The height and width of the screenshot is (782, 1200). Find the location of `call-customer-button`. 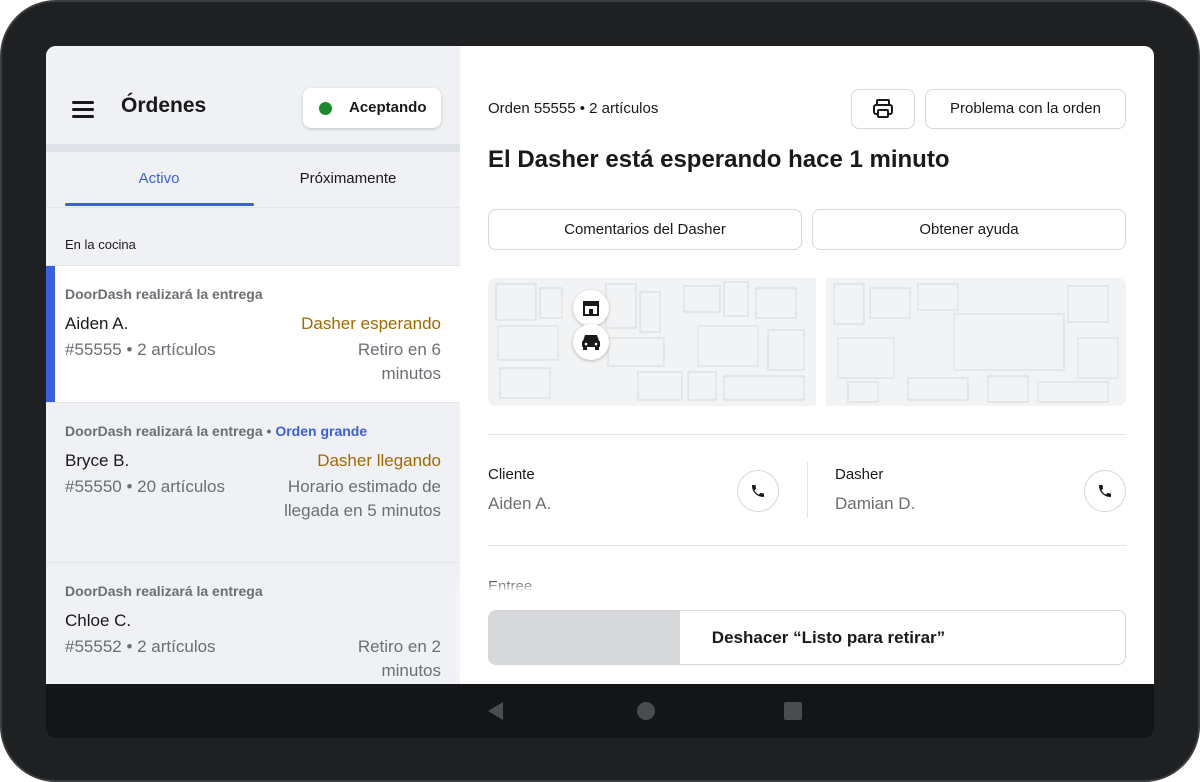

call-customer-button is located at coordinates (758, 491).